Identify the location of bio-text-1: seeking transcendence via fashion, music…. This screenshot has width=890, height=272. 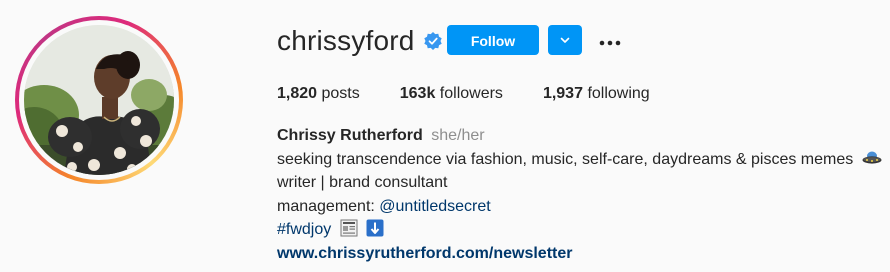
(565, 159).